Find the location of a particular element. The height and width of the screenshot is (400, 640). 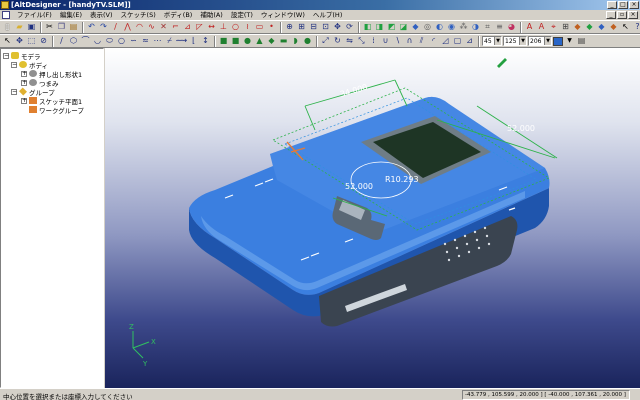

font-icon: A is located at coordinates (529, 27).